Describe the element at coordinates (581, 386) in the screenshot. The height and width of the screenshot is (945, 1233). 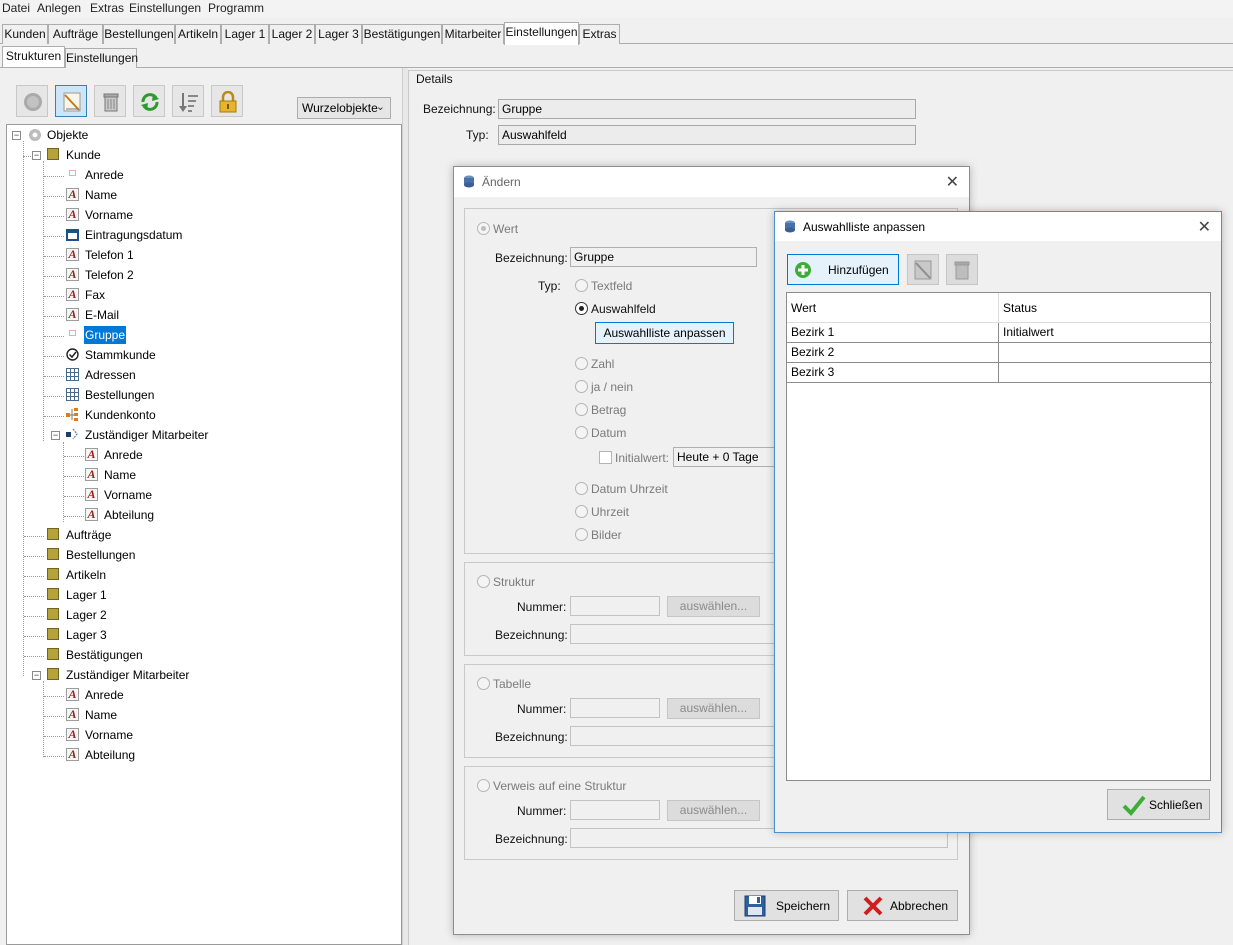
I see `type-janein-radio` at that location.